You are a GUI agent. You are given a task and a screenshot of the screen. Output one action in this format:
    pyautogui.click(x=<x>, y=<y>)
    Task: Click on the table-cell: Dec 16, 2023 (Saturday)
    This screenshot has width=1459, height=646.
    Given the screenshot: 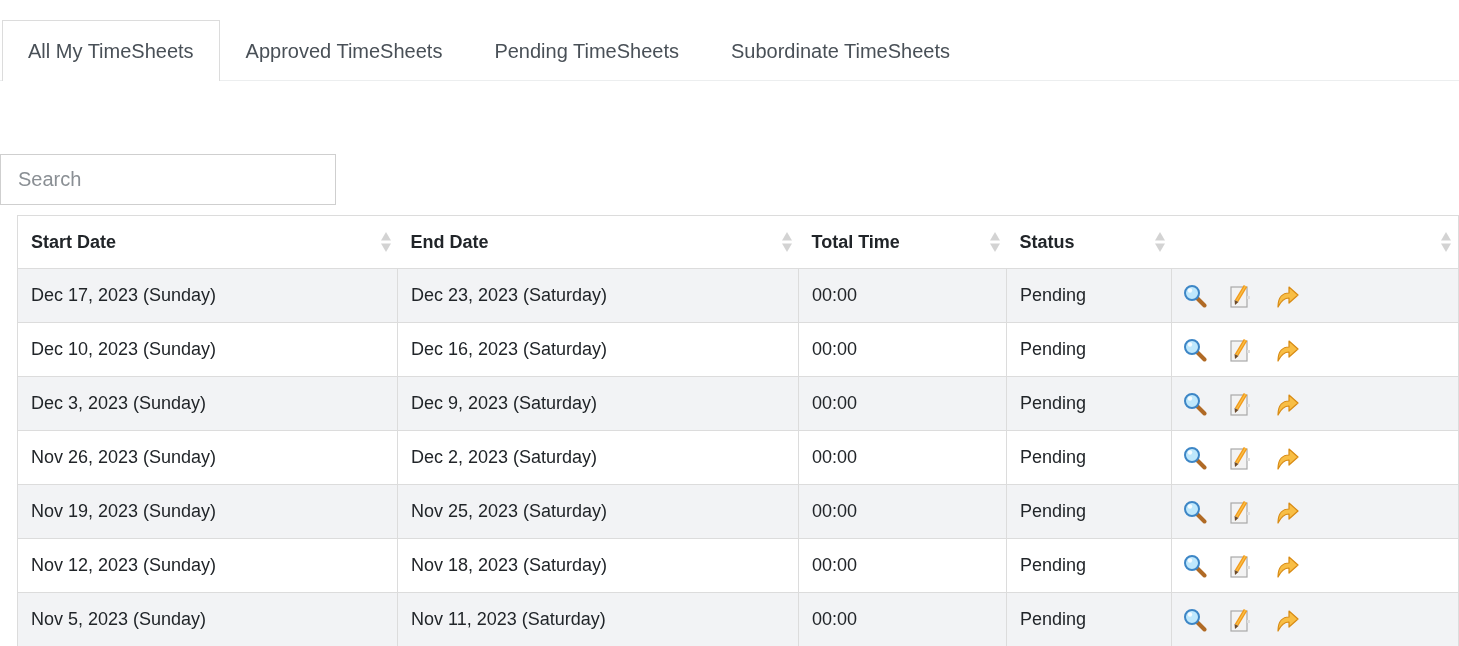 What is the action you would take?
    pyautogui.click(x=598, y=349)
    